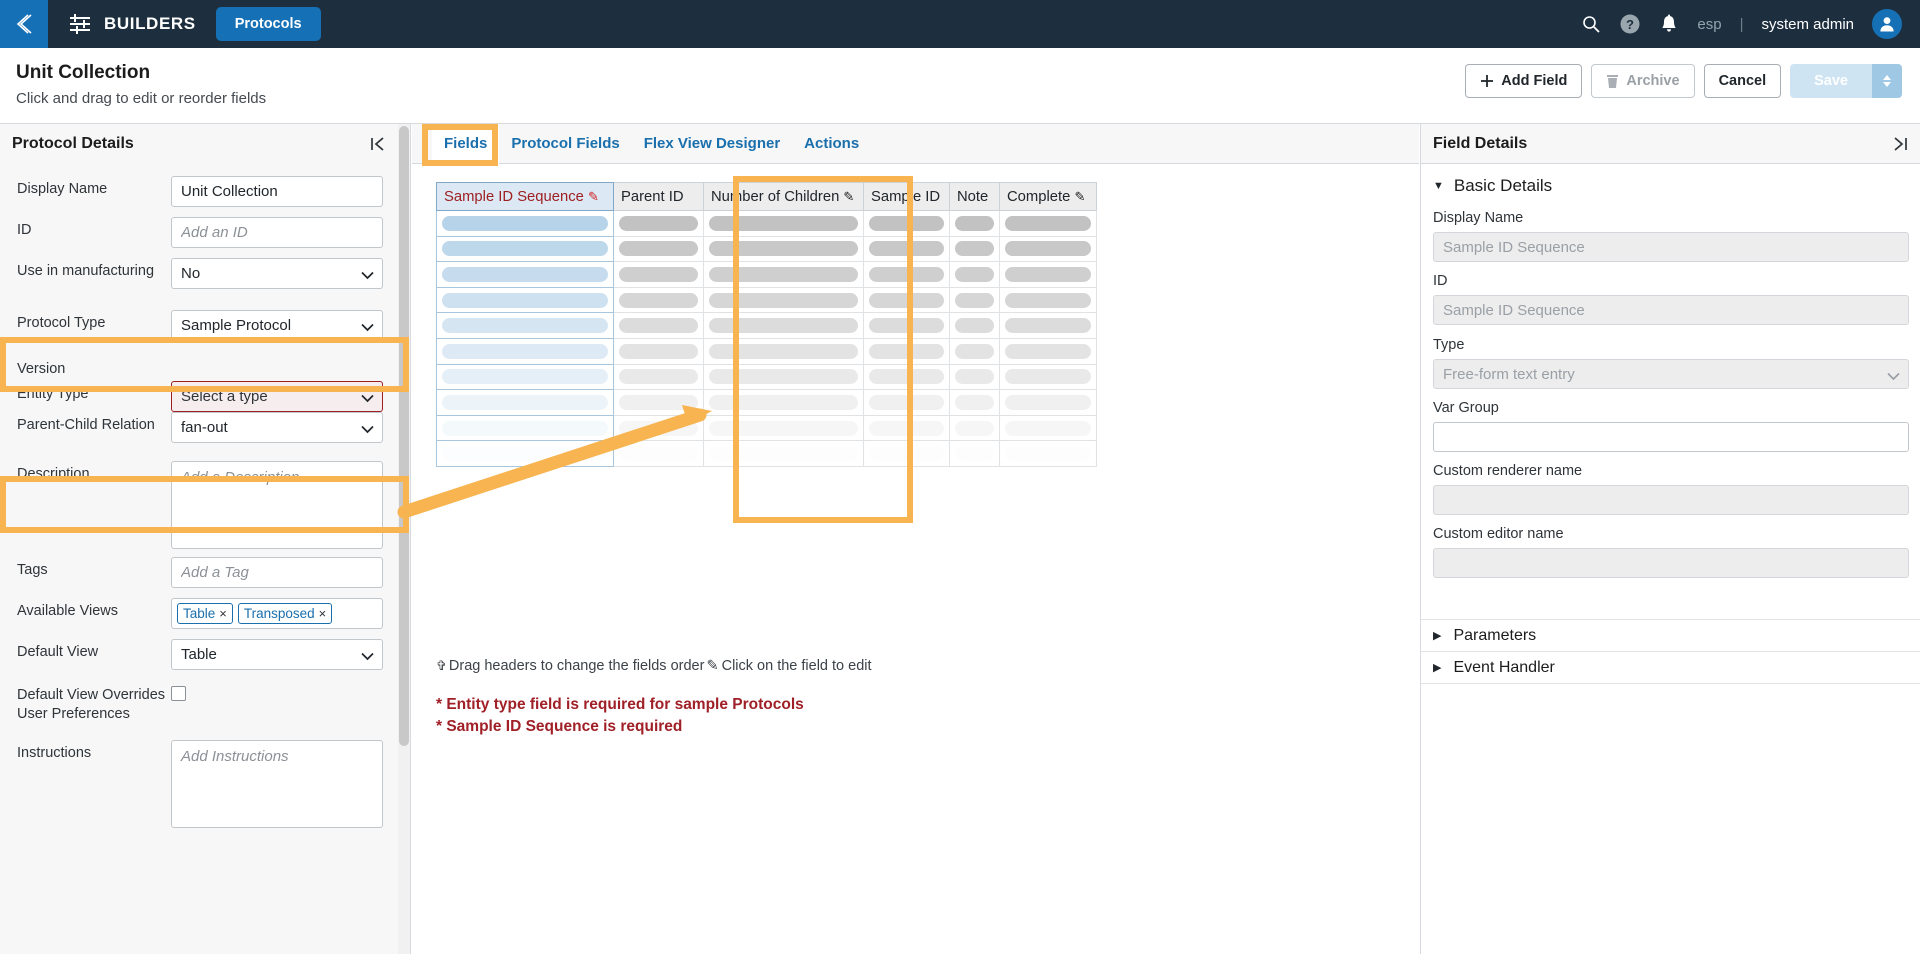 This screenshot has height=954, width=1920. I want to click on tab-fields: Fields, so click(466, 143).